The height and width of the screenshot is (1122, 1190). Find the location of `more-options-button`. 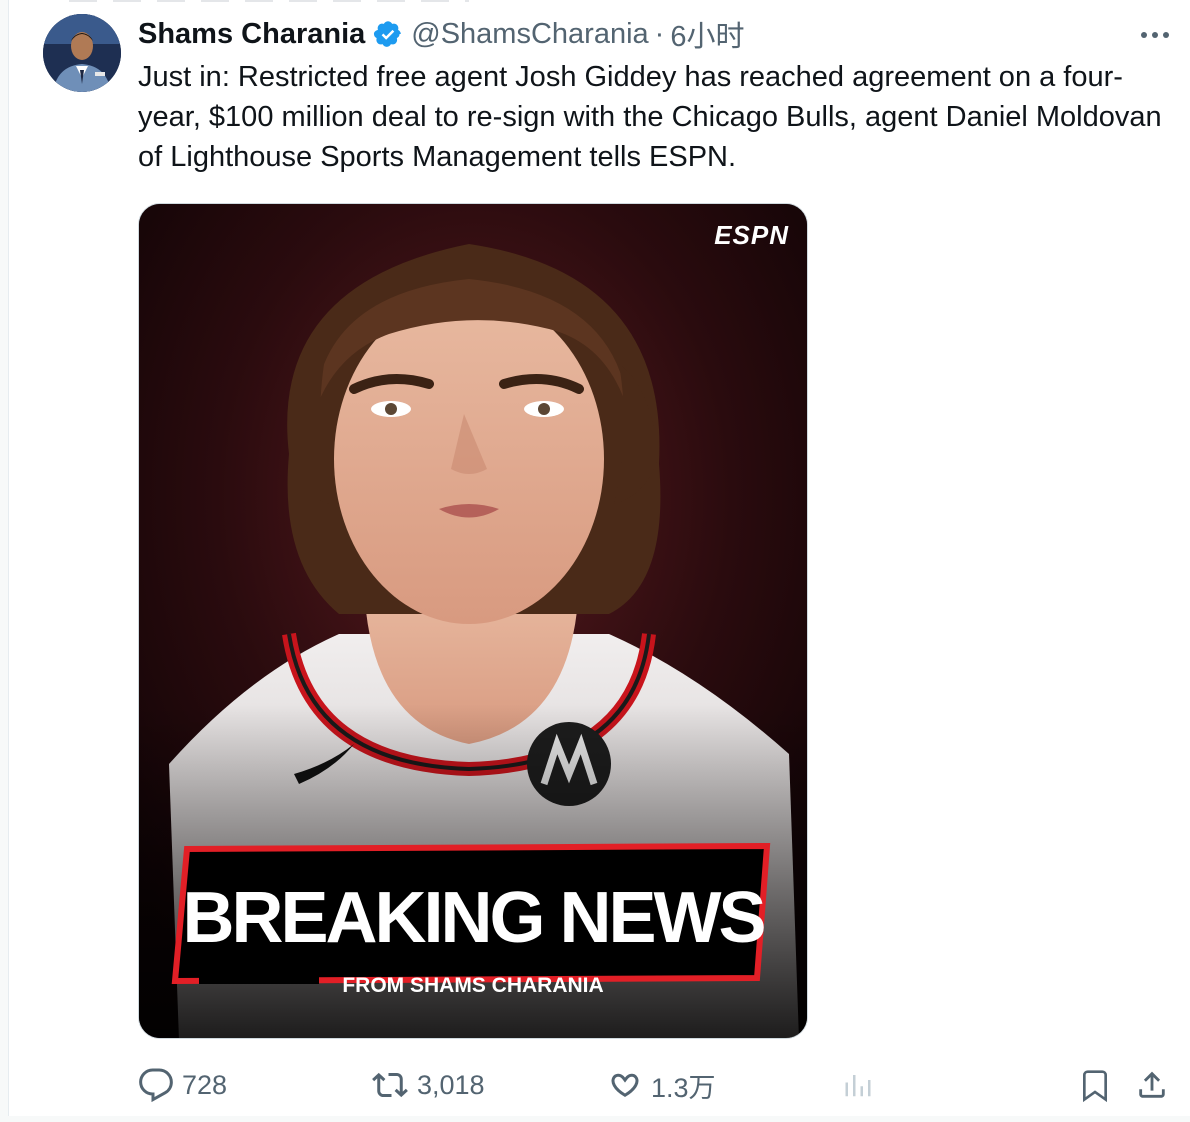

more-options-button is located at coordinates (1155, 35).